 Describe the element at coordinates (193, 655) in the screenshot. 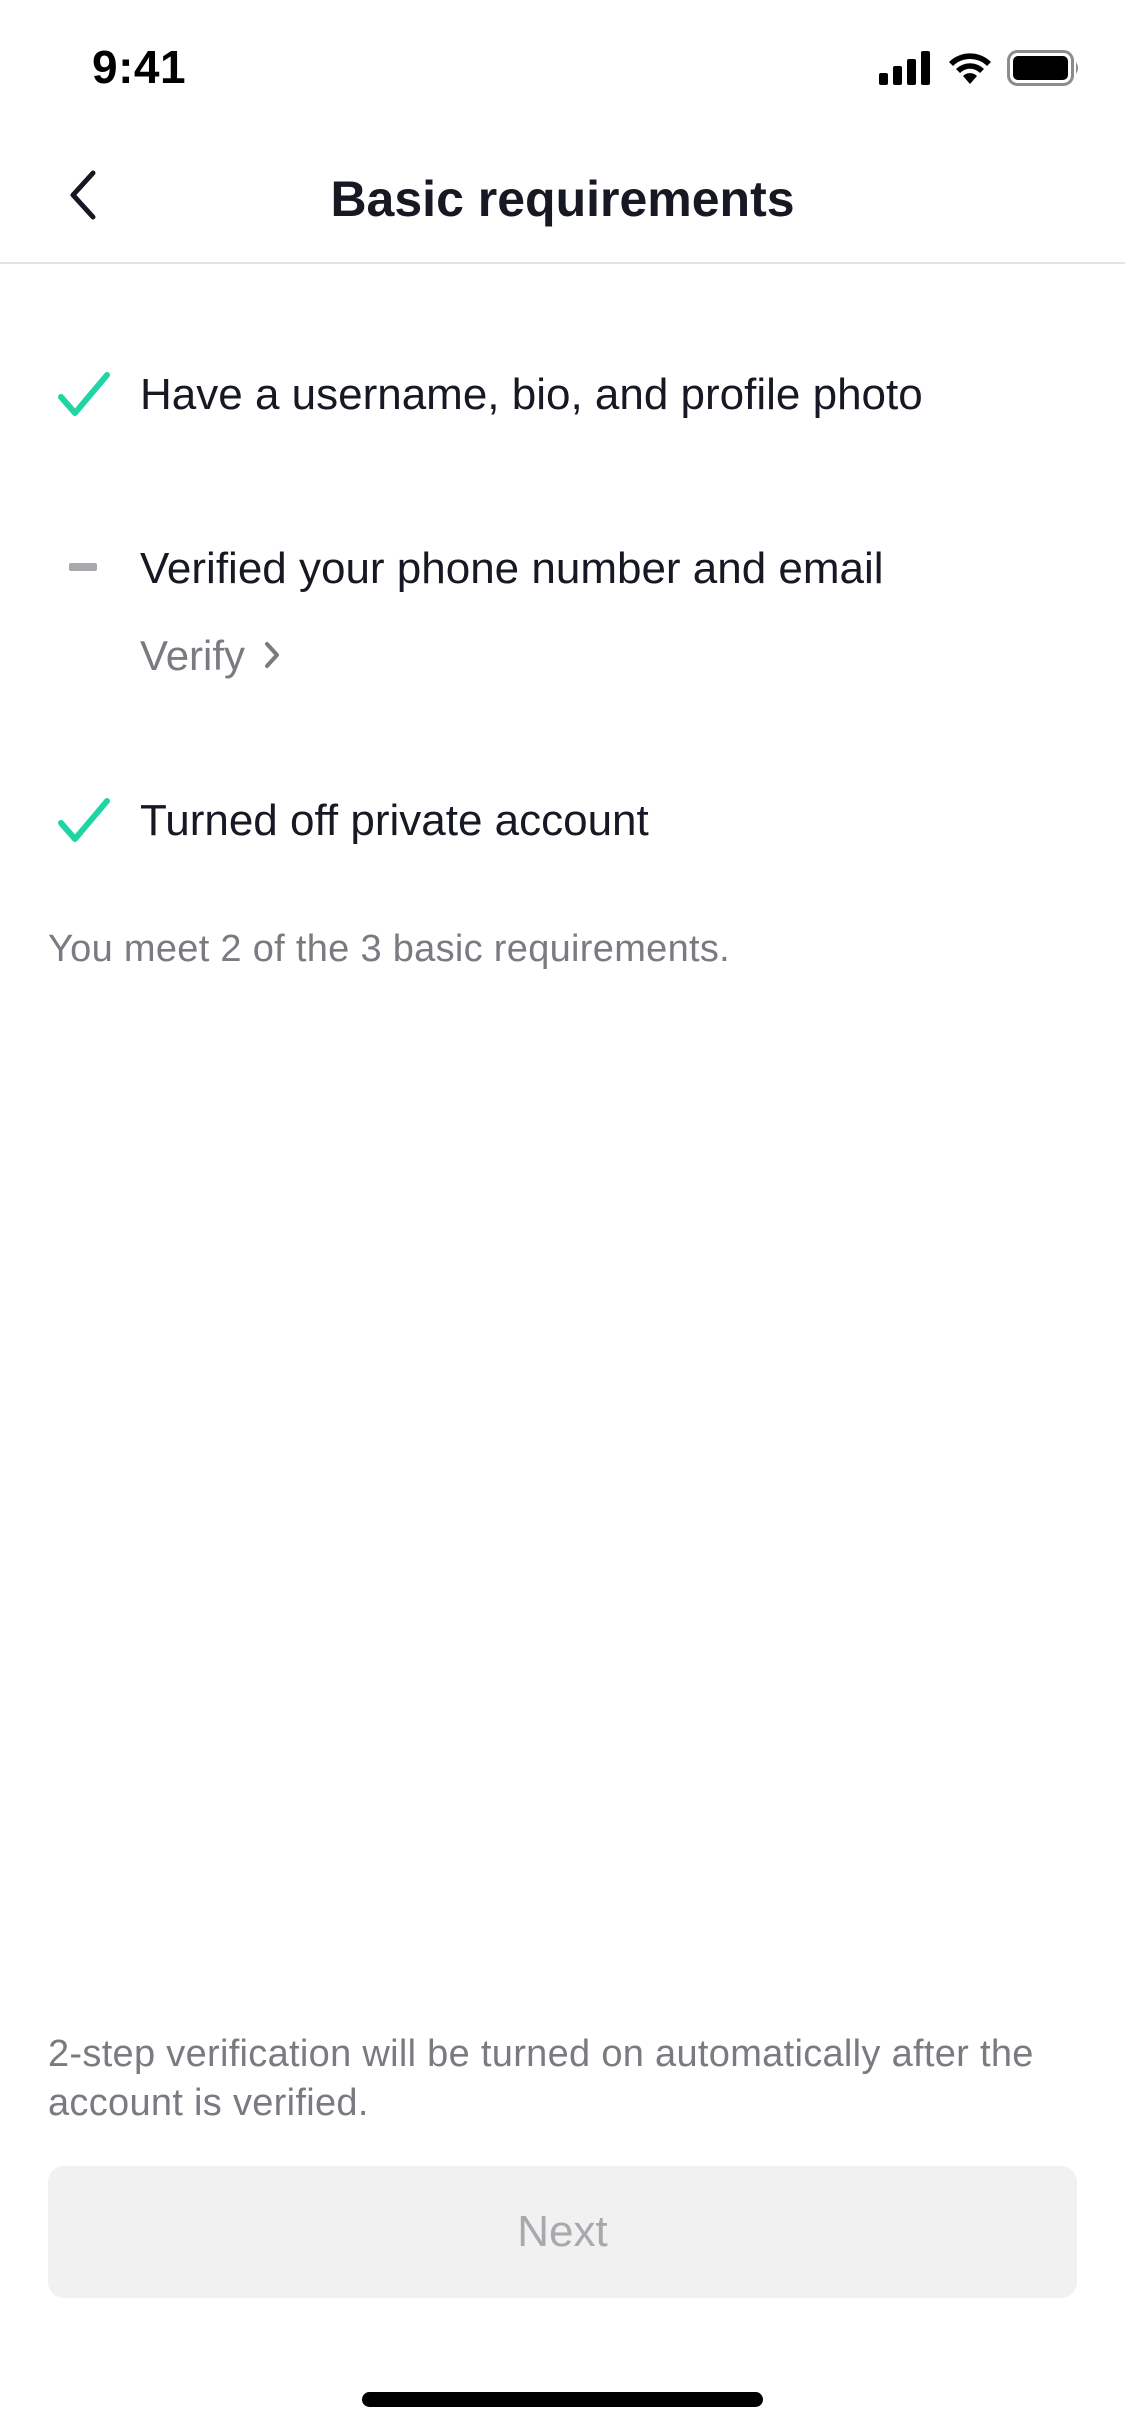

I see `verify-link-label: Verify` at that location.